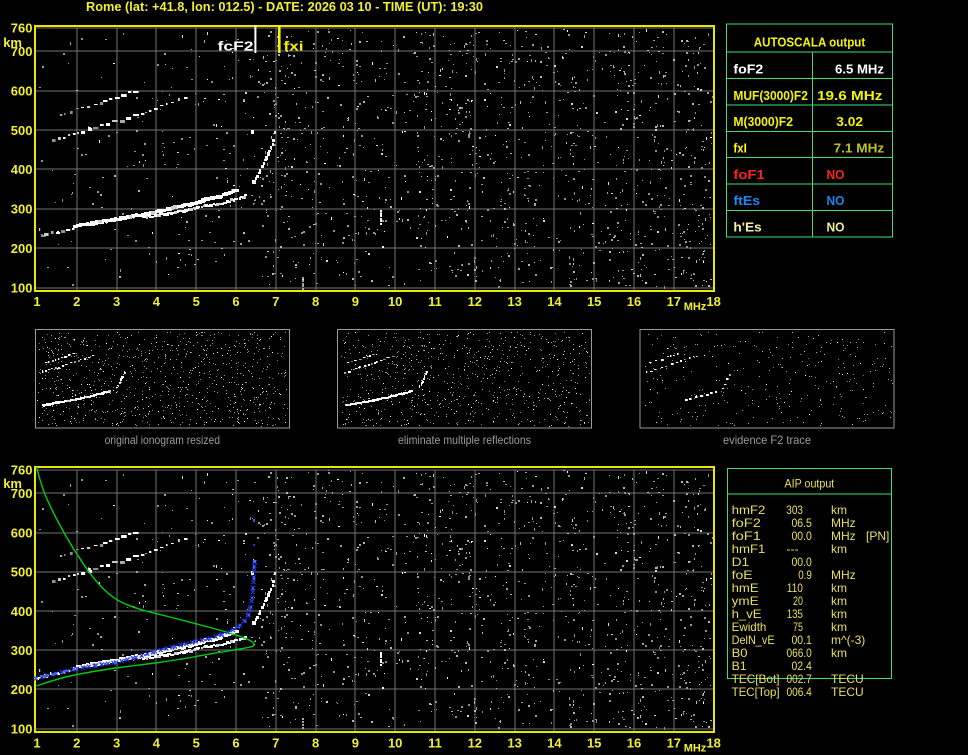 This screenshot has width=968, height=755. What do you see at coordinates (810, 484) in the screenshot?
I see `svg-text: AIP output` at bounding box center [810, 484].